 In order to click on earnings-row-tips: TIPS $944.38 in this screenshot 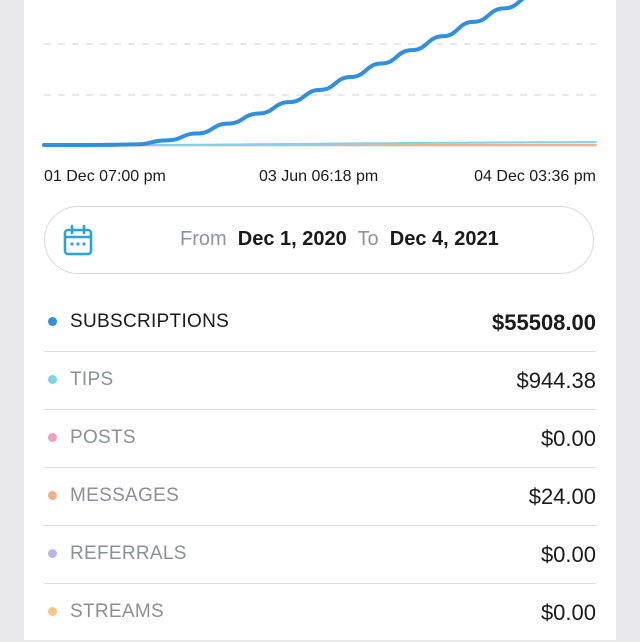, I will do `click(320, 381)`.